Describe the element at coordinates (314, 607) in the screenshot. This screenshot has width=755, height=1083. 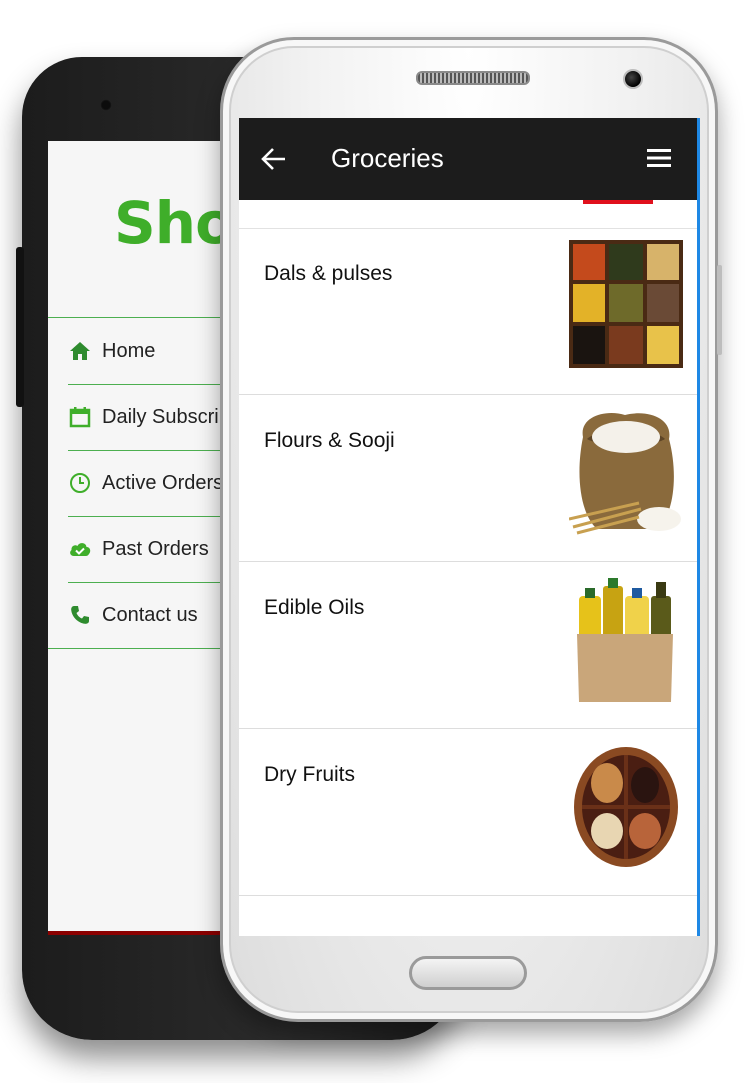
I see `category-name: Edible Oils` at that location.